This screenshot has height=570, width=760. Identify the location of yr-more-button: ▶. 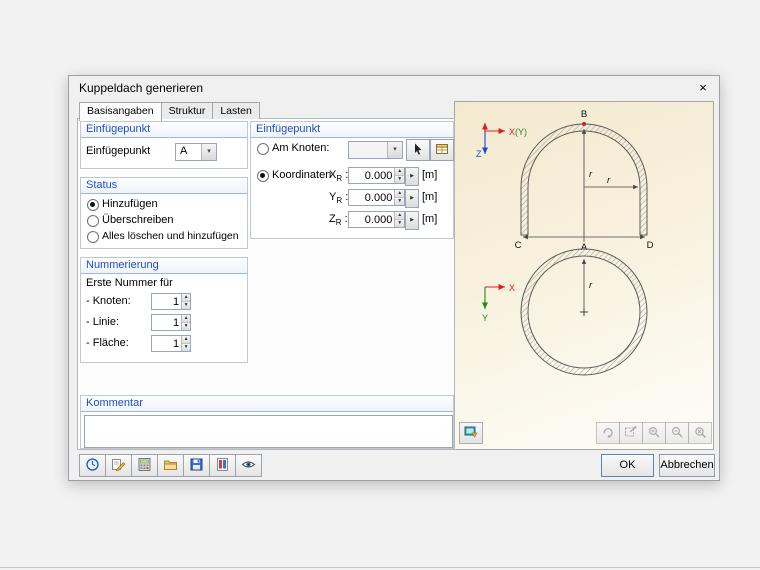
(412, 198).